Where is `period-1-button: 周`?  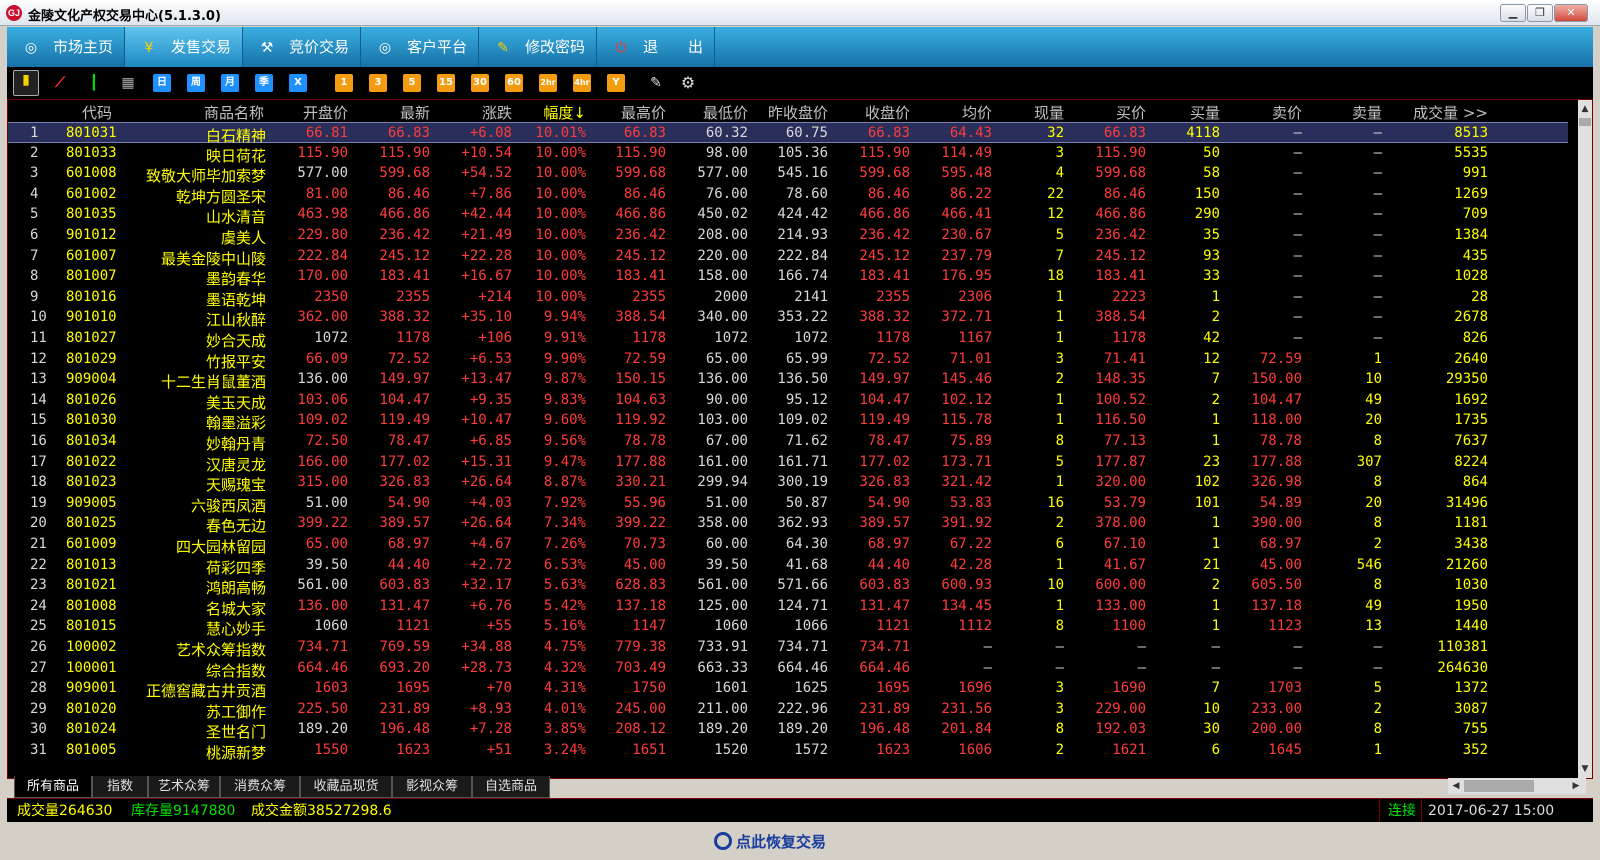
period-1-button: 周 is located at coordinates (196, 83).